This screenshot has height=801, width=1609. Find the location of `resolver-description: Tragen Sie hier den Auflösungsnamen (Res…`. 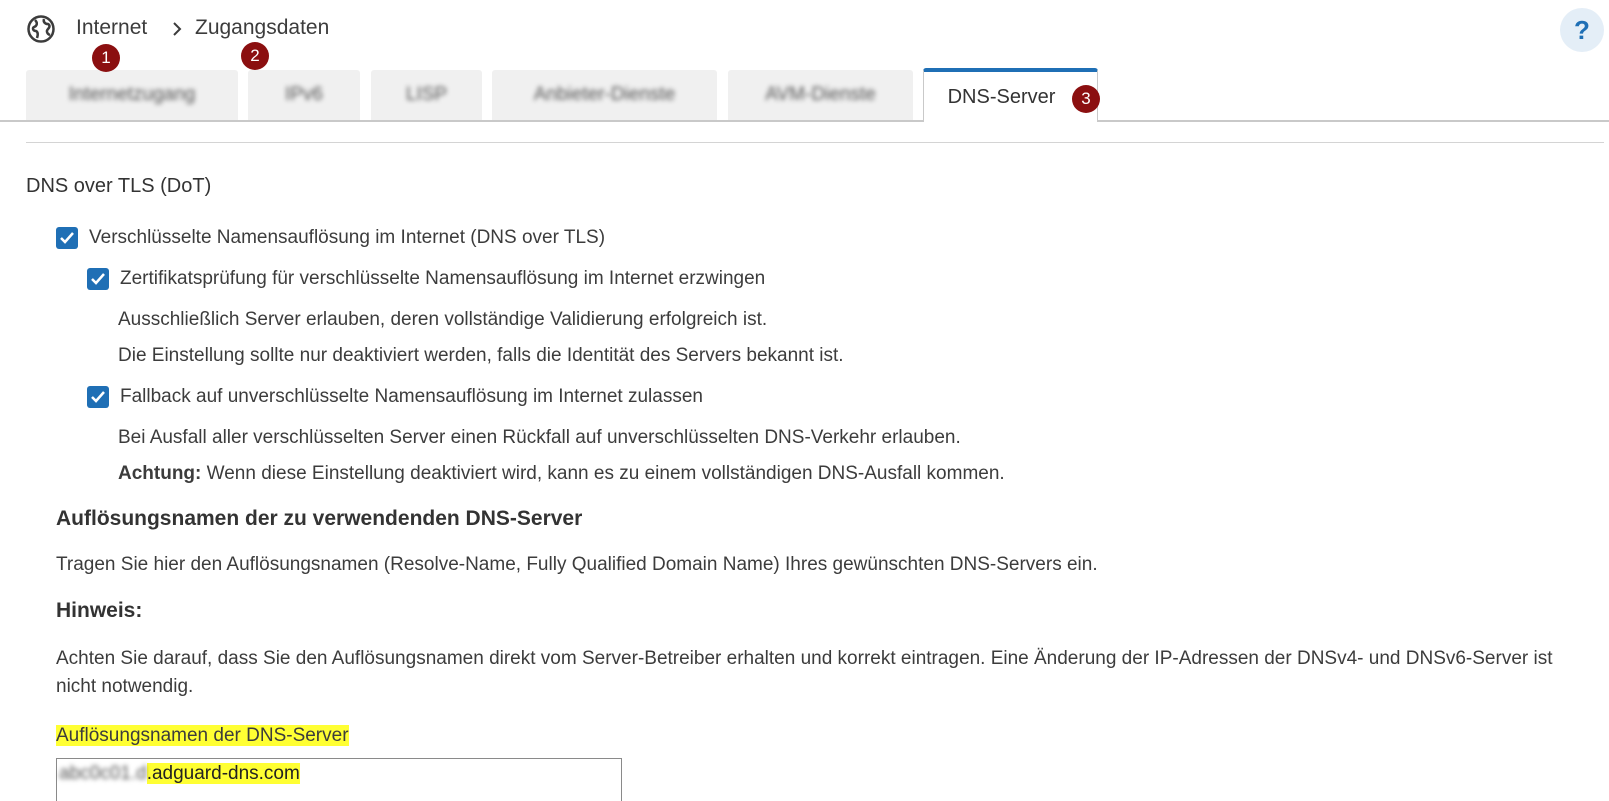

resolver-description: Tragen Sie hier den Auflösungsnamen (Res… is located at coordinates (577, 564).